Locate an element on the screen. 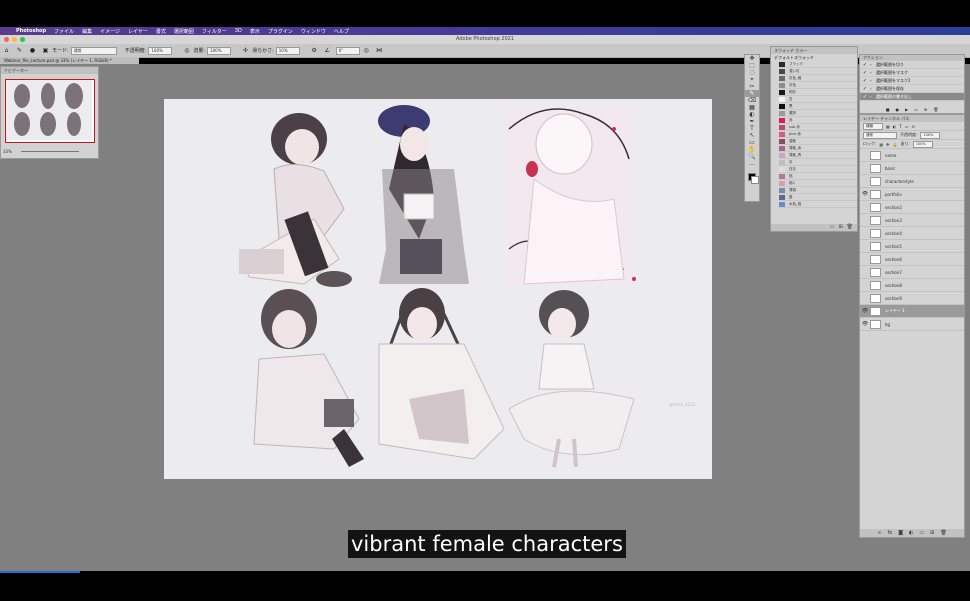  layer-name: characterstyle is located at coordinates (899, 181).